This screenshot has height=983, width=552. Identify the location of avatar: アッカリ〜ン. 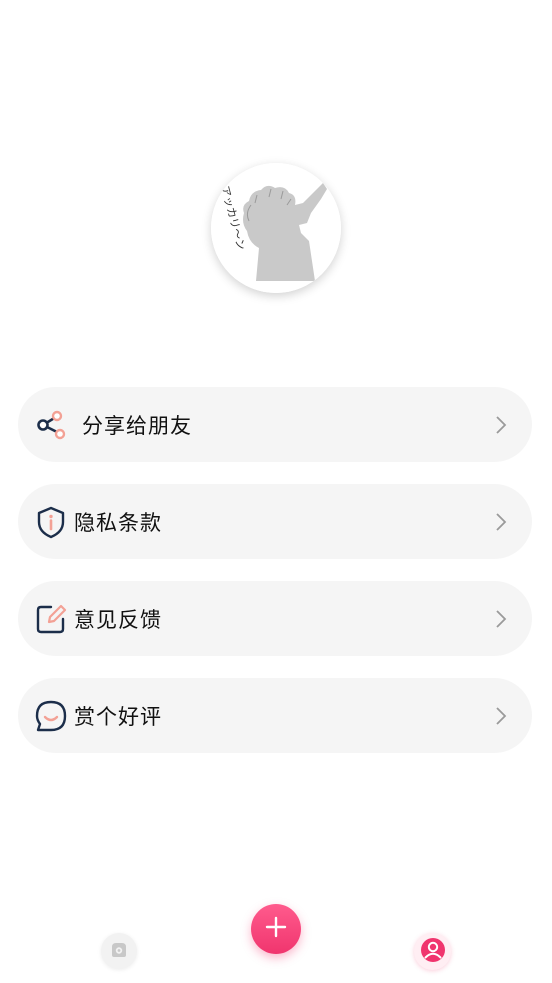
(276, 228).